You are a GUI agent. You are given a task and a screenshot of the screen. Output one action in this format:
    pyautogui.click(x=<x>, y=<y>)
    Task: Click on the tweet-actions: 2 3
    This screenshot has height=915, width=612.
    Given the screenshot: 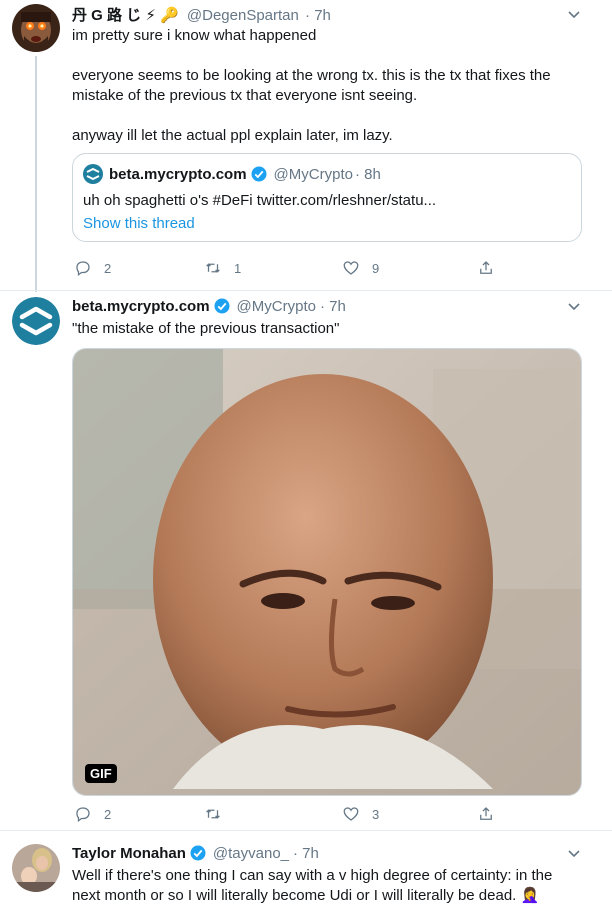 What is the action you would take?
    pyautogui.click(x=287, y=815)
    